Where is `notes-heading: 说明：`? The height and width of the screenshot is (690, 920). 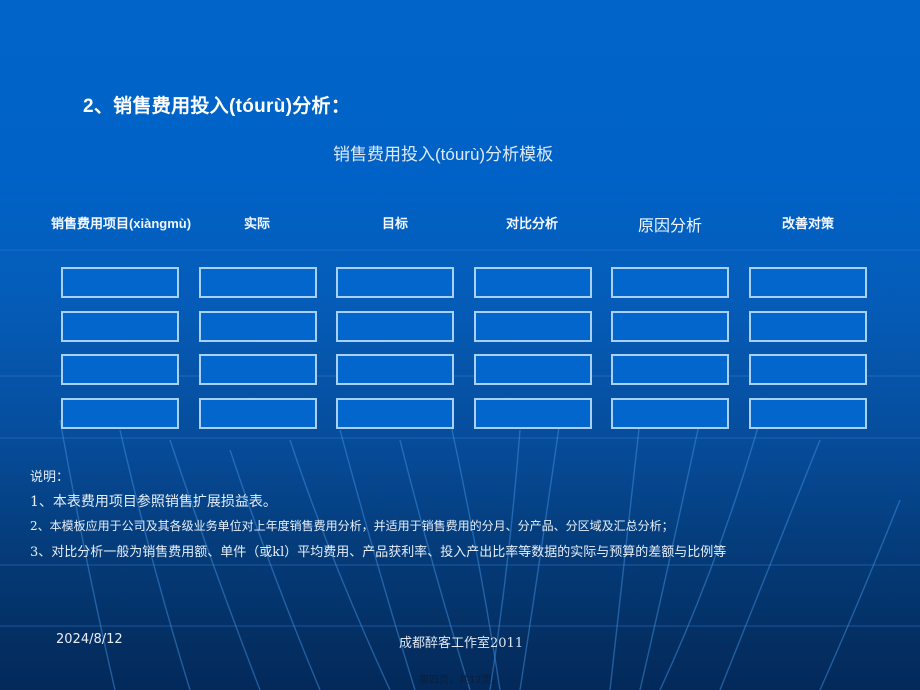
notes-heading: 说明： is located at coordinates (50, 477).